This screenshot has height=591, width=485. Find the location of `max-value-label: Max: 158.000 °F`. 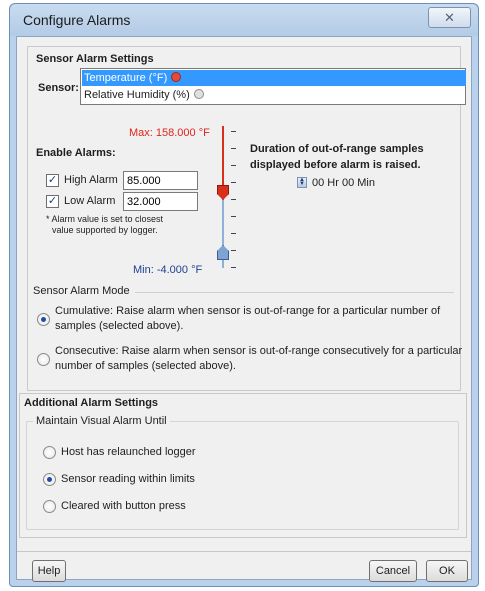

max-value-label: Max: 158.000 °F is located at coordinates (169, 133).